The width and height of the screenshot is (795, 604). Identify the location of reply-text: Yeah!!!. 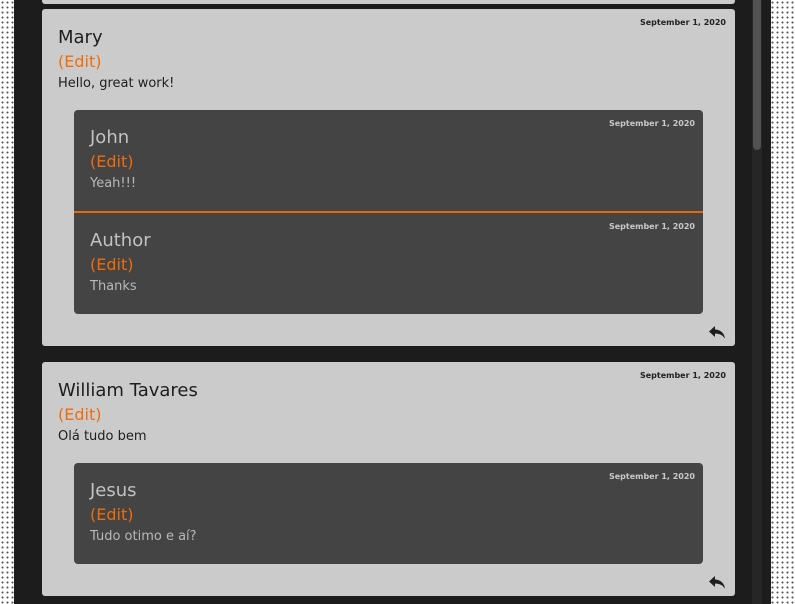
(113, 183).